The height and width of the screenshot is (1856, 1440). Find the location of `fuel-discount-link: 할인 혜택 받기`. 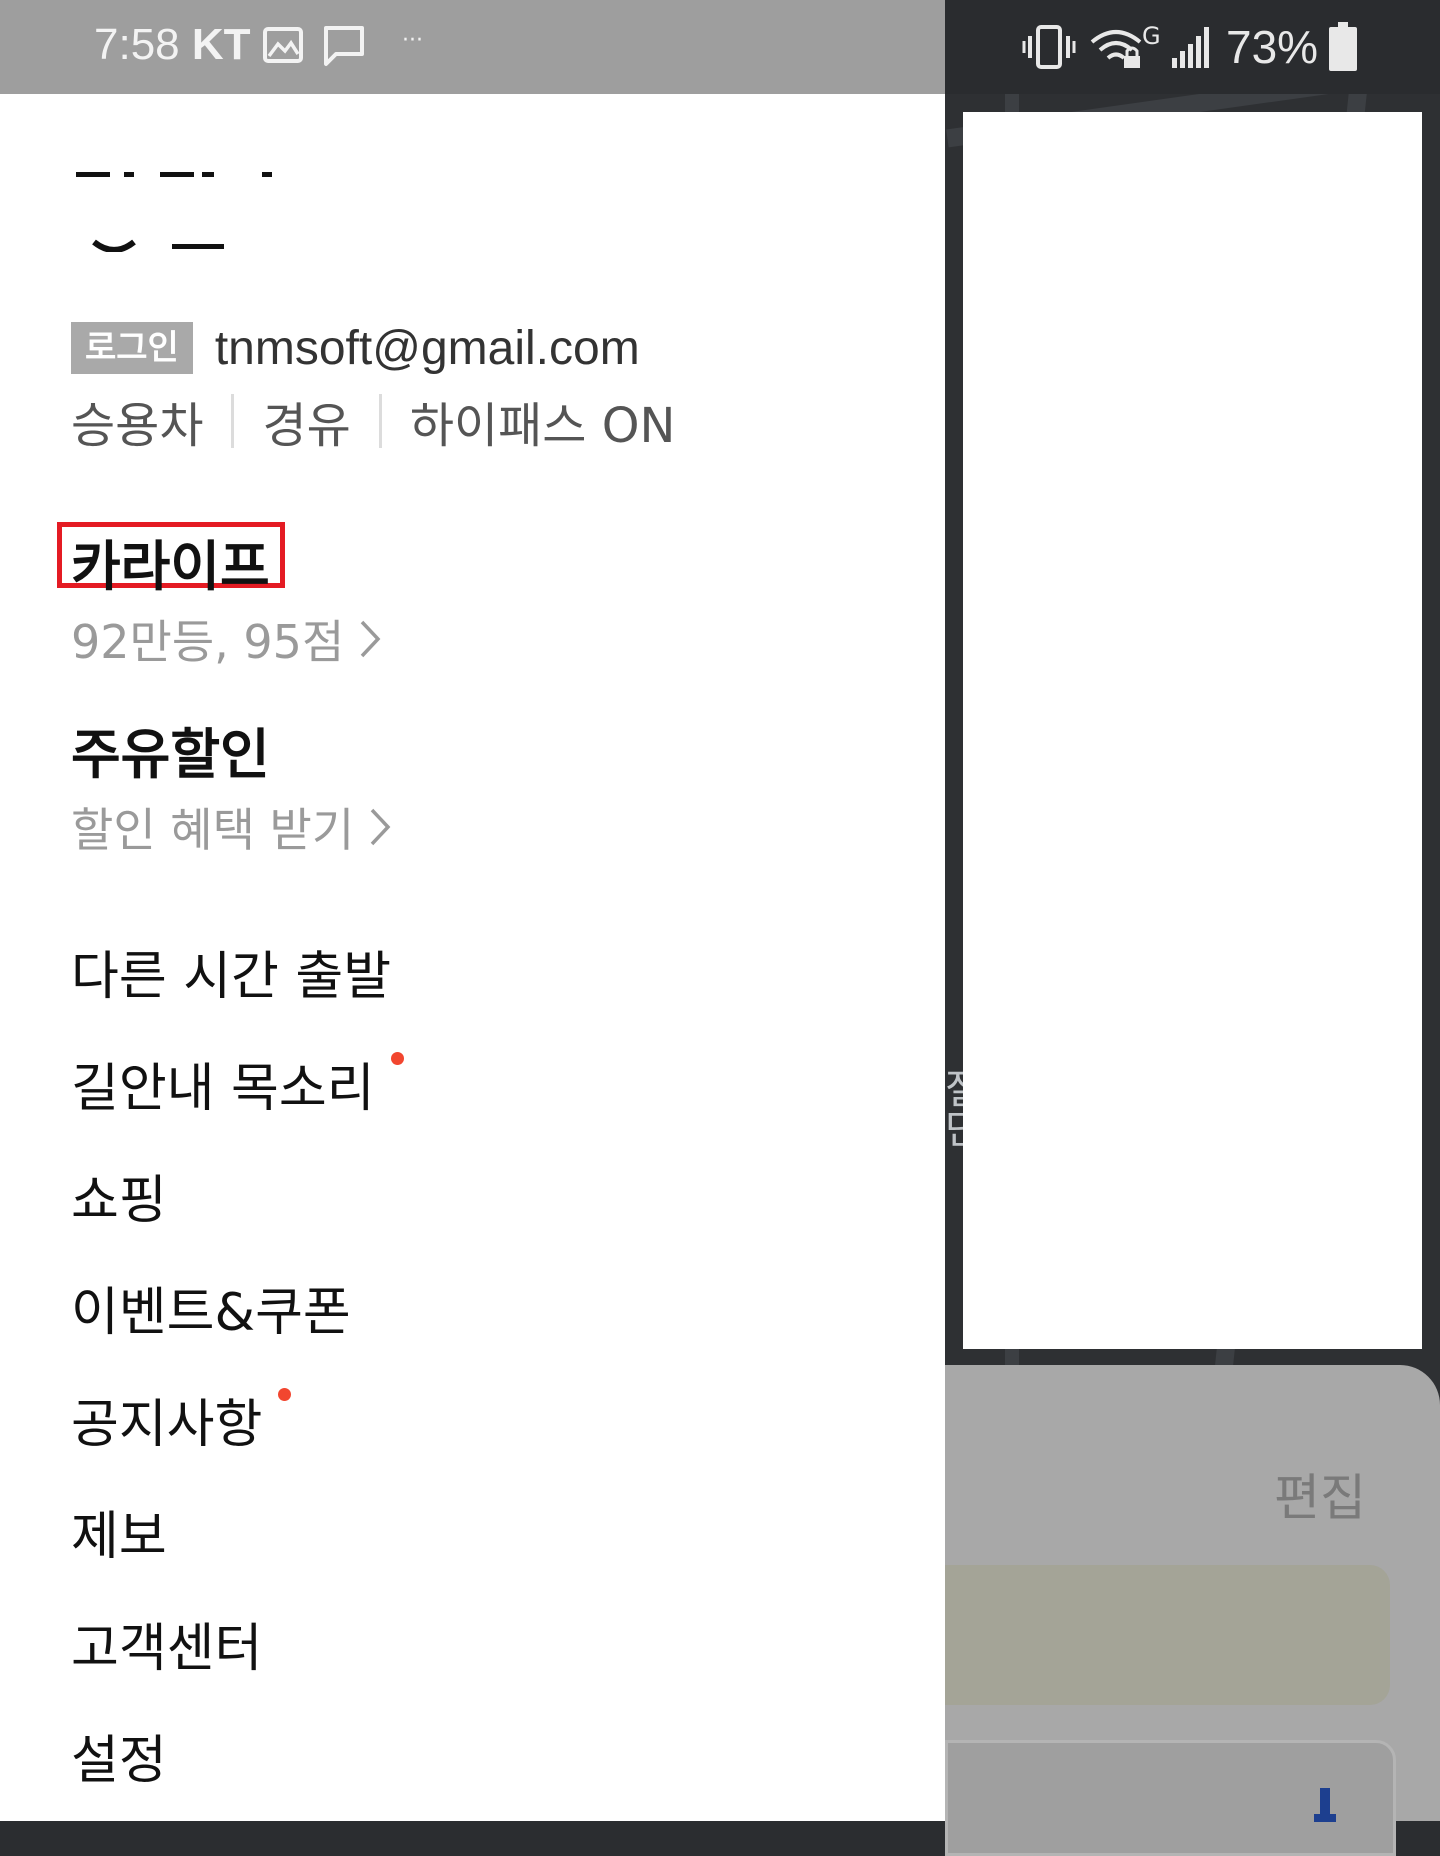

fuel-discount-link: 할인 혜택 받기 is located at coordinates (213, 830).